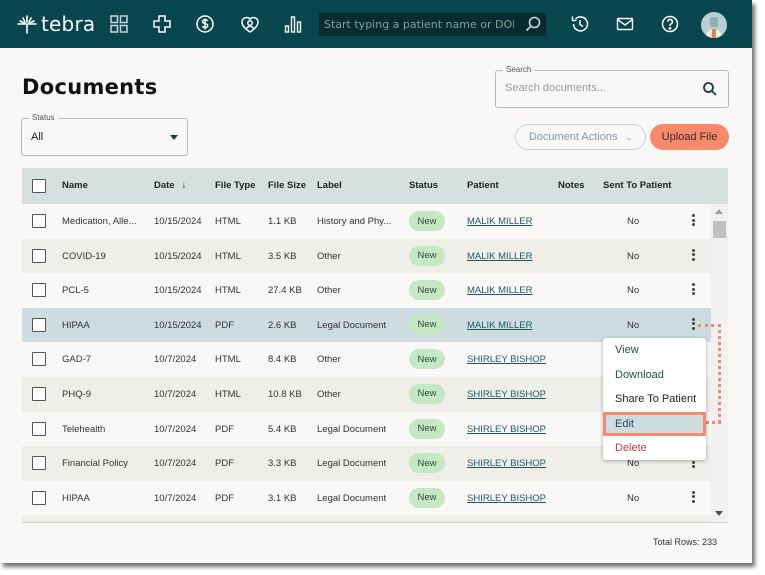 This screenshot has width=765, height=575. What do you see at coordinates (250, 24) in the screenshot?
I see `patient-heart-icon` at bounding box center [250, 24].